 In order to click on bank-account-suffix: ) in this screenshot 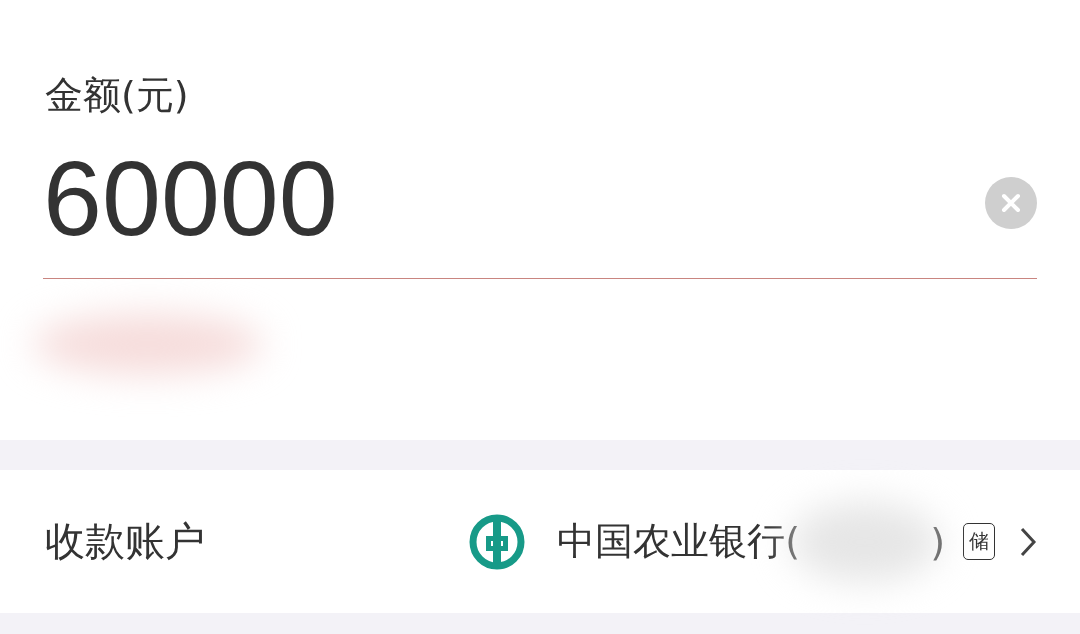, I will do `click(937, 541)`.